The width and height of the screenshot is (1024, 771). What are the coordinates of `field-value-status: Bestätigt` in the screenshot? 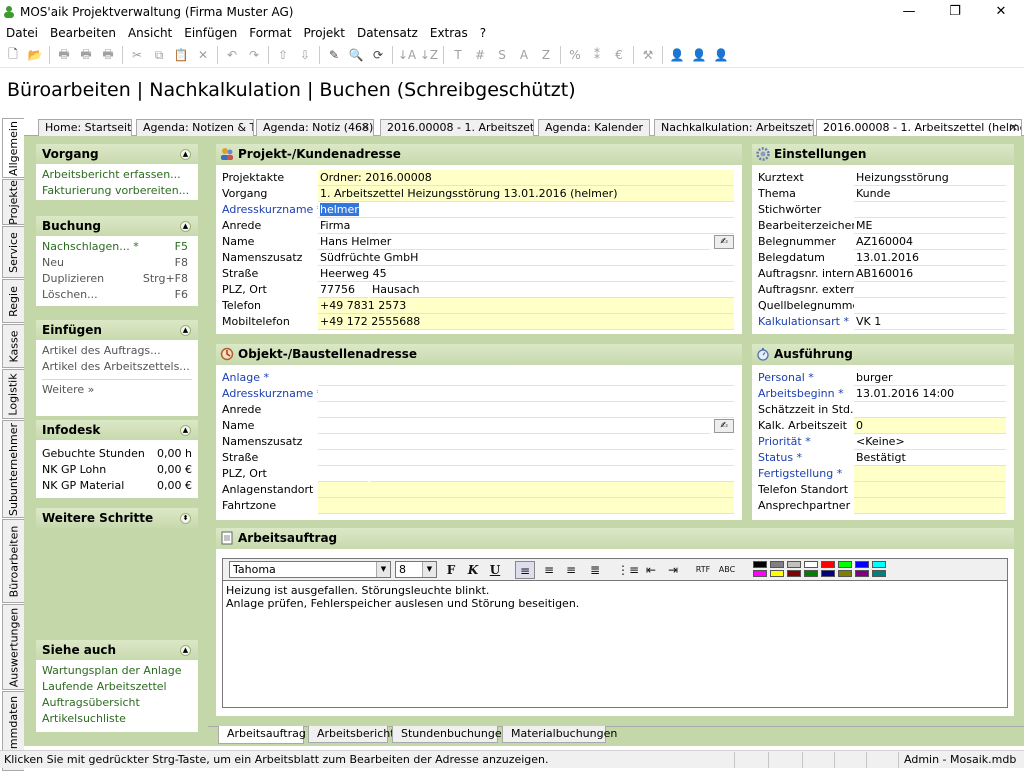 It's located at (930, 458).